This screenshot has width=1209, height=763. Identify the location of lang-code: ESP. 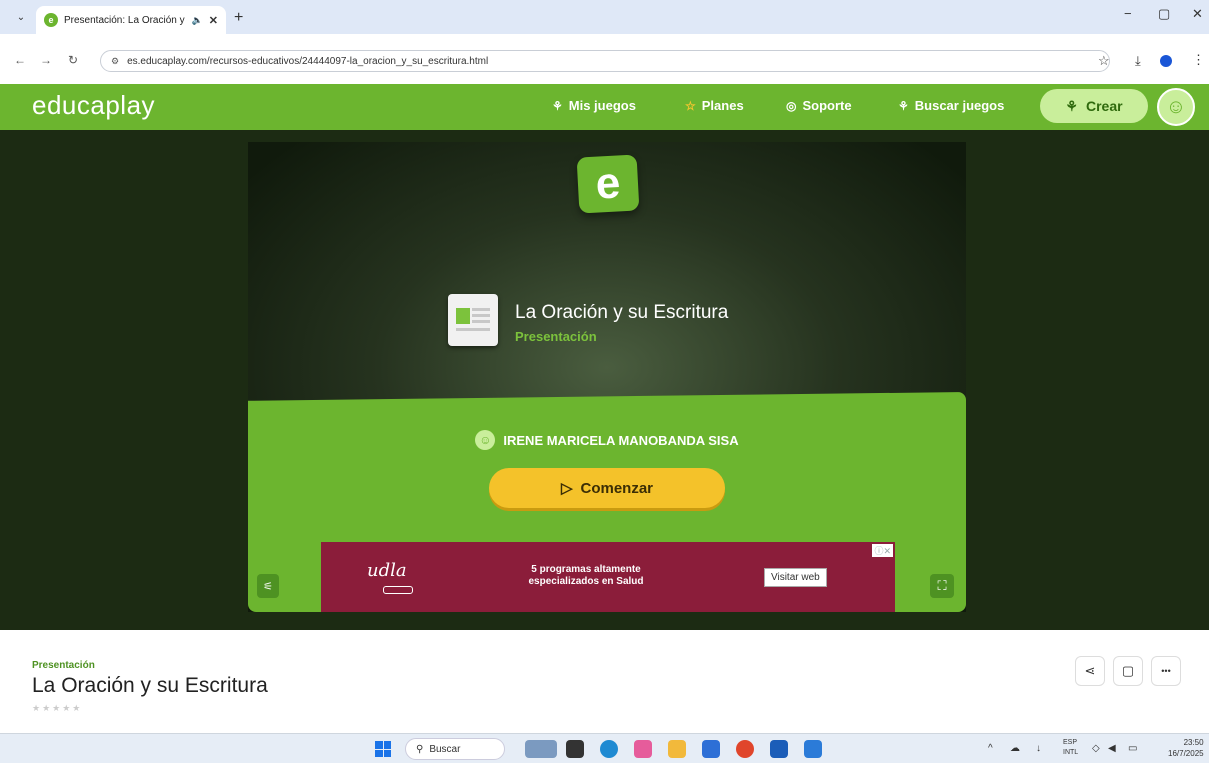
(1070, 742).